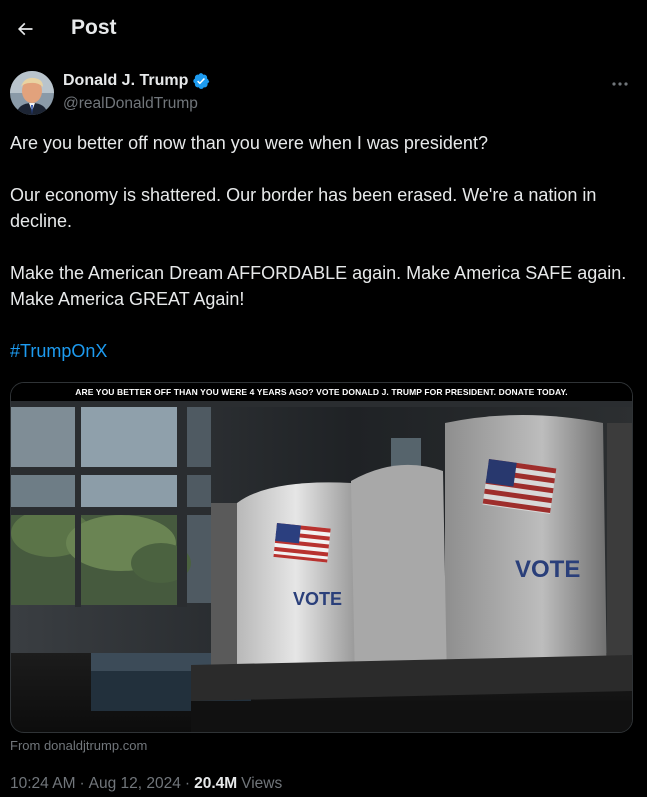 The width and height of the screenshot is (647, 797). What do you see at coordinates (130, 104) in the screenshot?
I see `author-handle: @realDonaldTrump` at bounding box center [130, 104].